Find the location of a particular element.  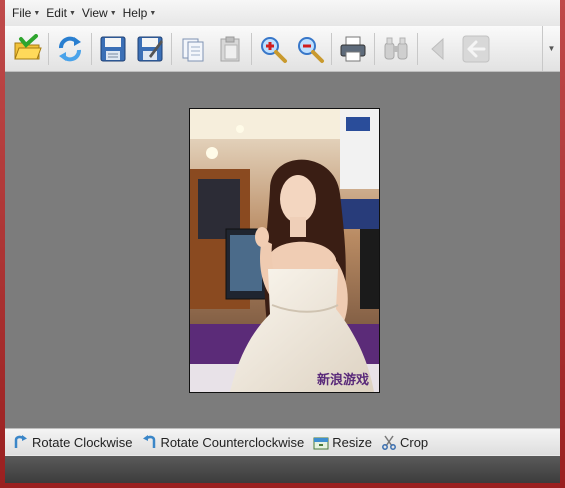

crop-label: Crop is located at coordinates (414, 442).